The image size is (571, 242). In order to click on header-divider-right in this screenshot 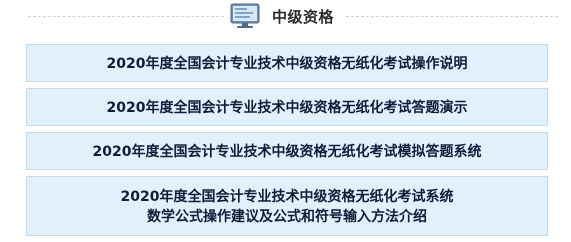, I will do `click(452, 16)`.